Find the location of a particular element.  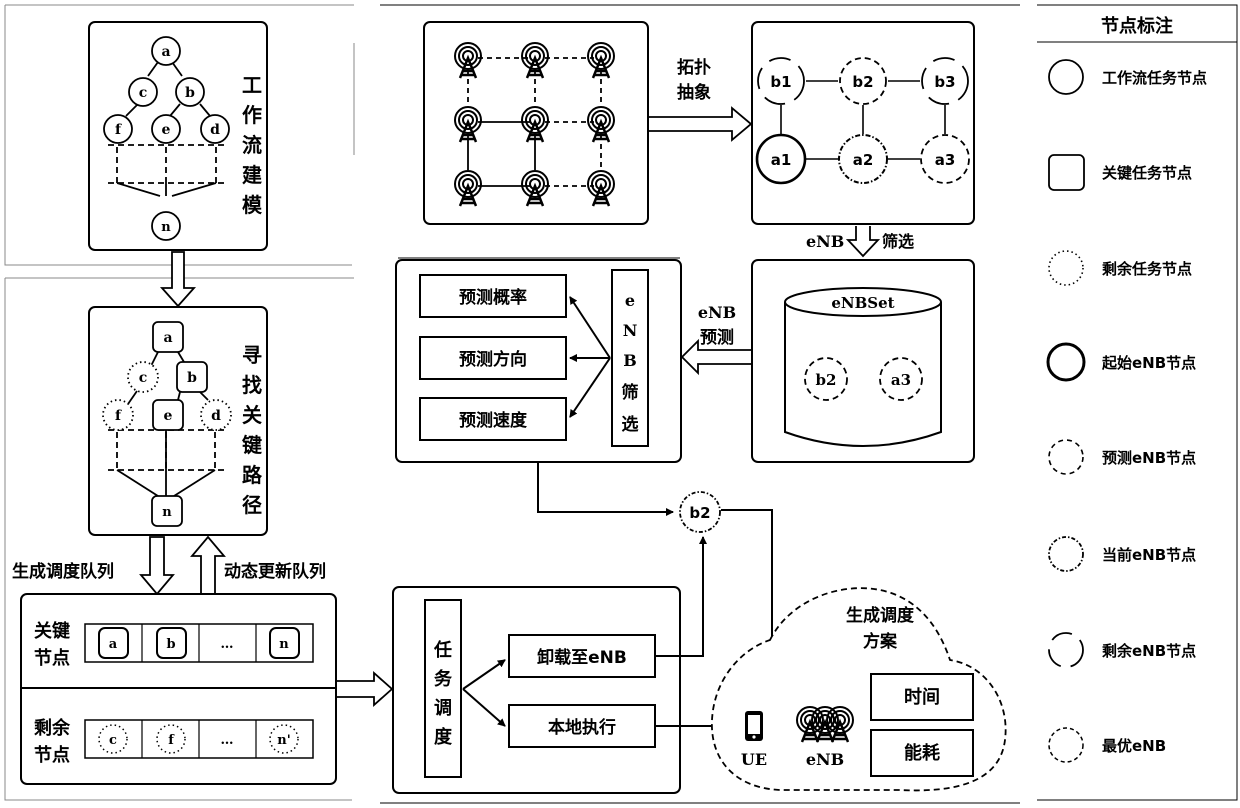

metric-energy: 能耗 is located at coordinates (922, 753).